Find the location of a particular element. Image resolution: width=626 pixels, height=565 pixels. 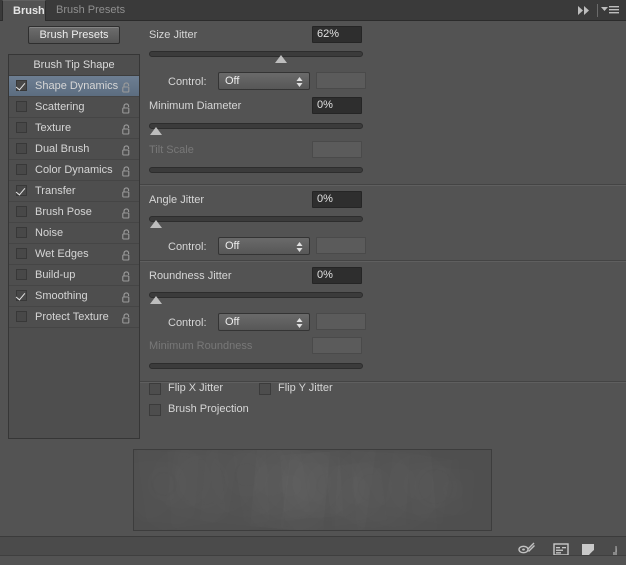

minimum-roundness-label: Minimum Roundness is located at coordinates (201, 346).